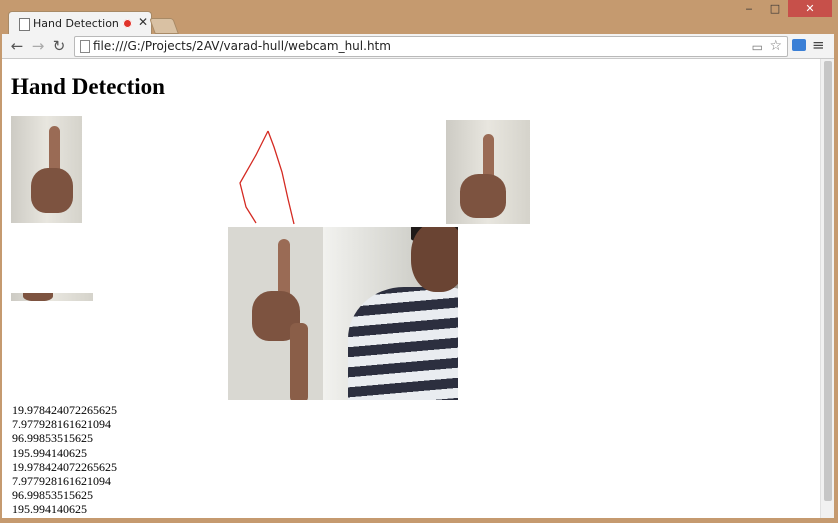 Image resolution: width=838 pixels, height=523 pixels. Describe the element at coordinates (24, 24) in the screenshot. I see `page-icon` at that location.